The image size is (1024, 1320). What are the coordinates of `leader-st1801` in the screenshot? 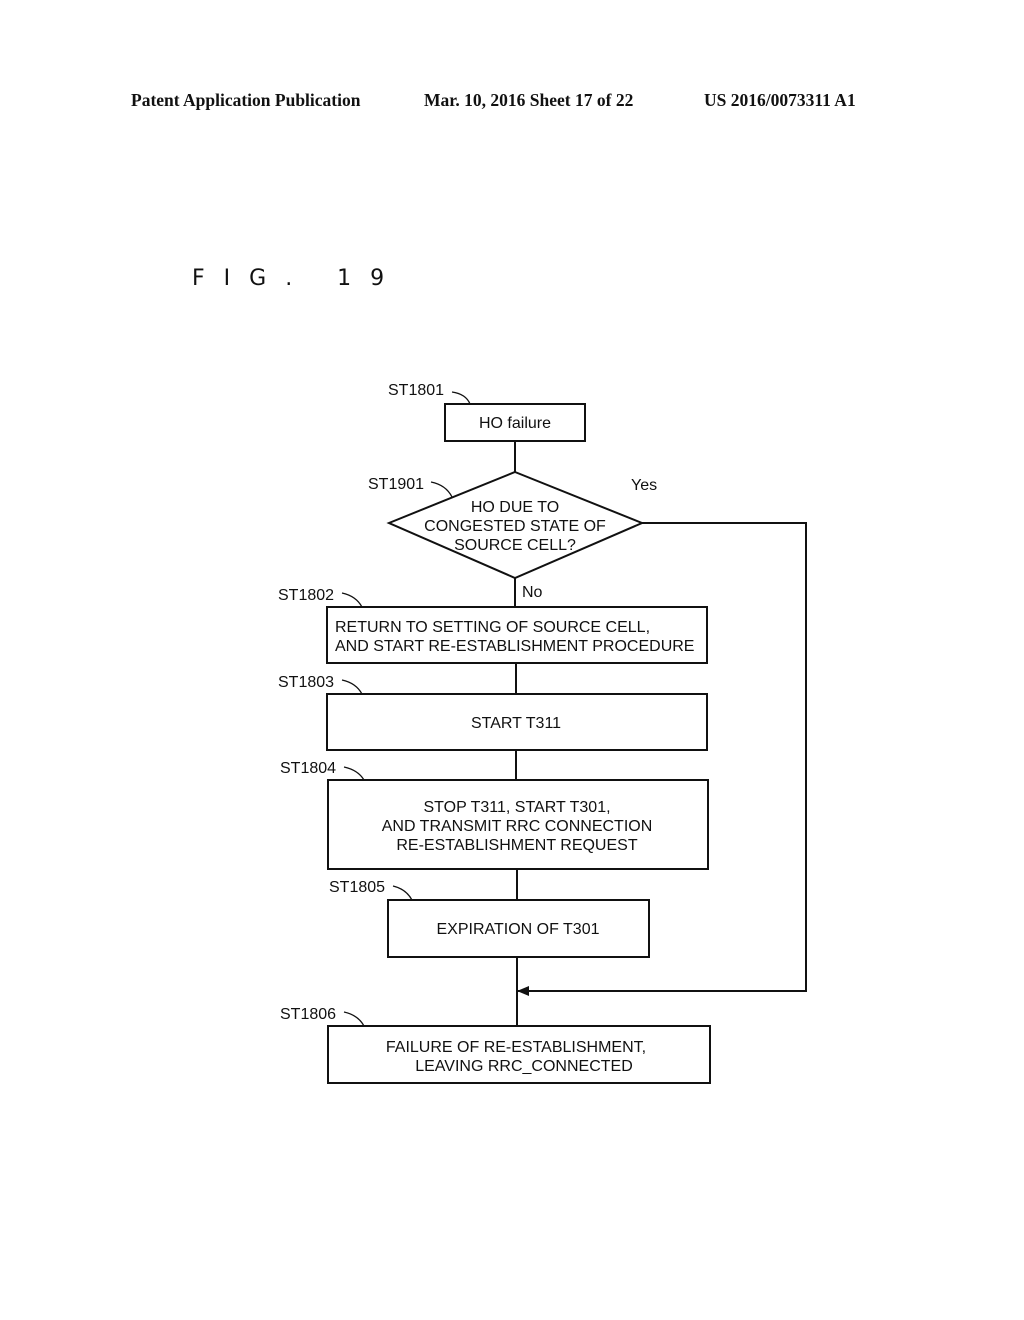 It's located at (461, 398).